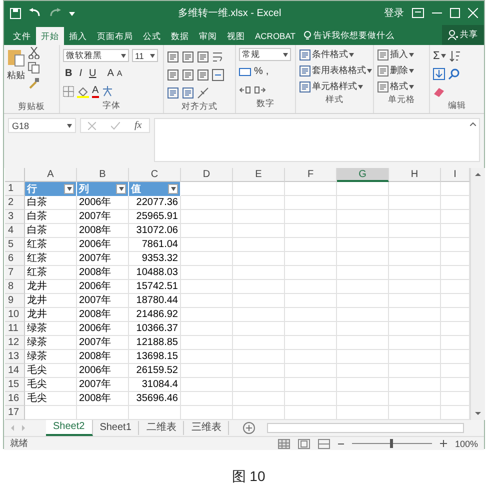  I want to click on maximize-icon, so click(455, 13).